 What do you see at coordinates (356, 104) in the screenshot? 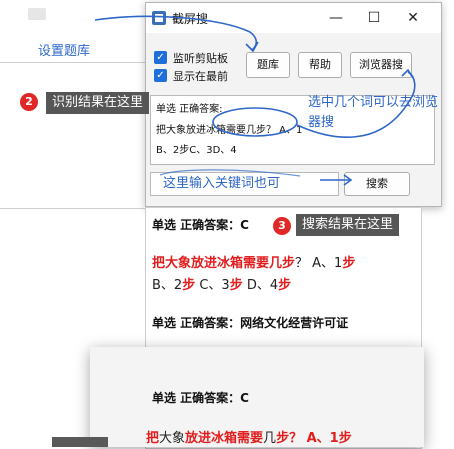
I see `arrow-to-browser-icon` at bounding box center [356, 104].